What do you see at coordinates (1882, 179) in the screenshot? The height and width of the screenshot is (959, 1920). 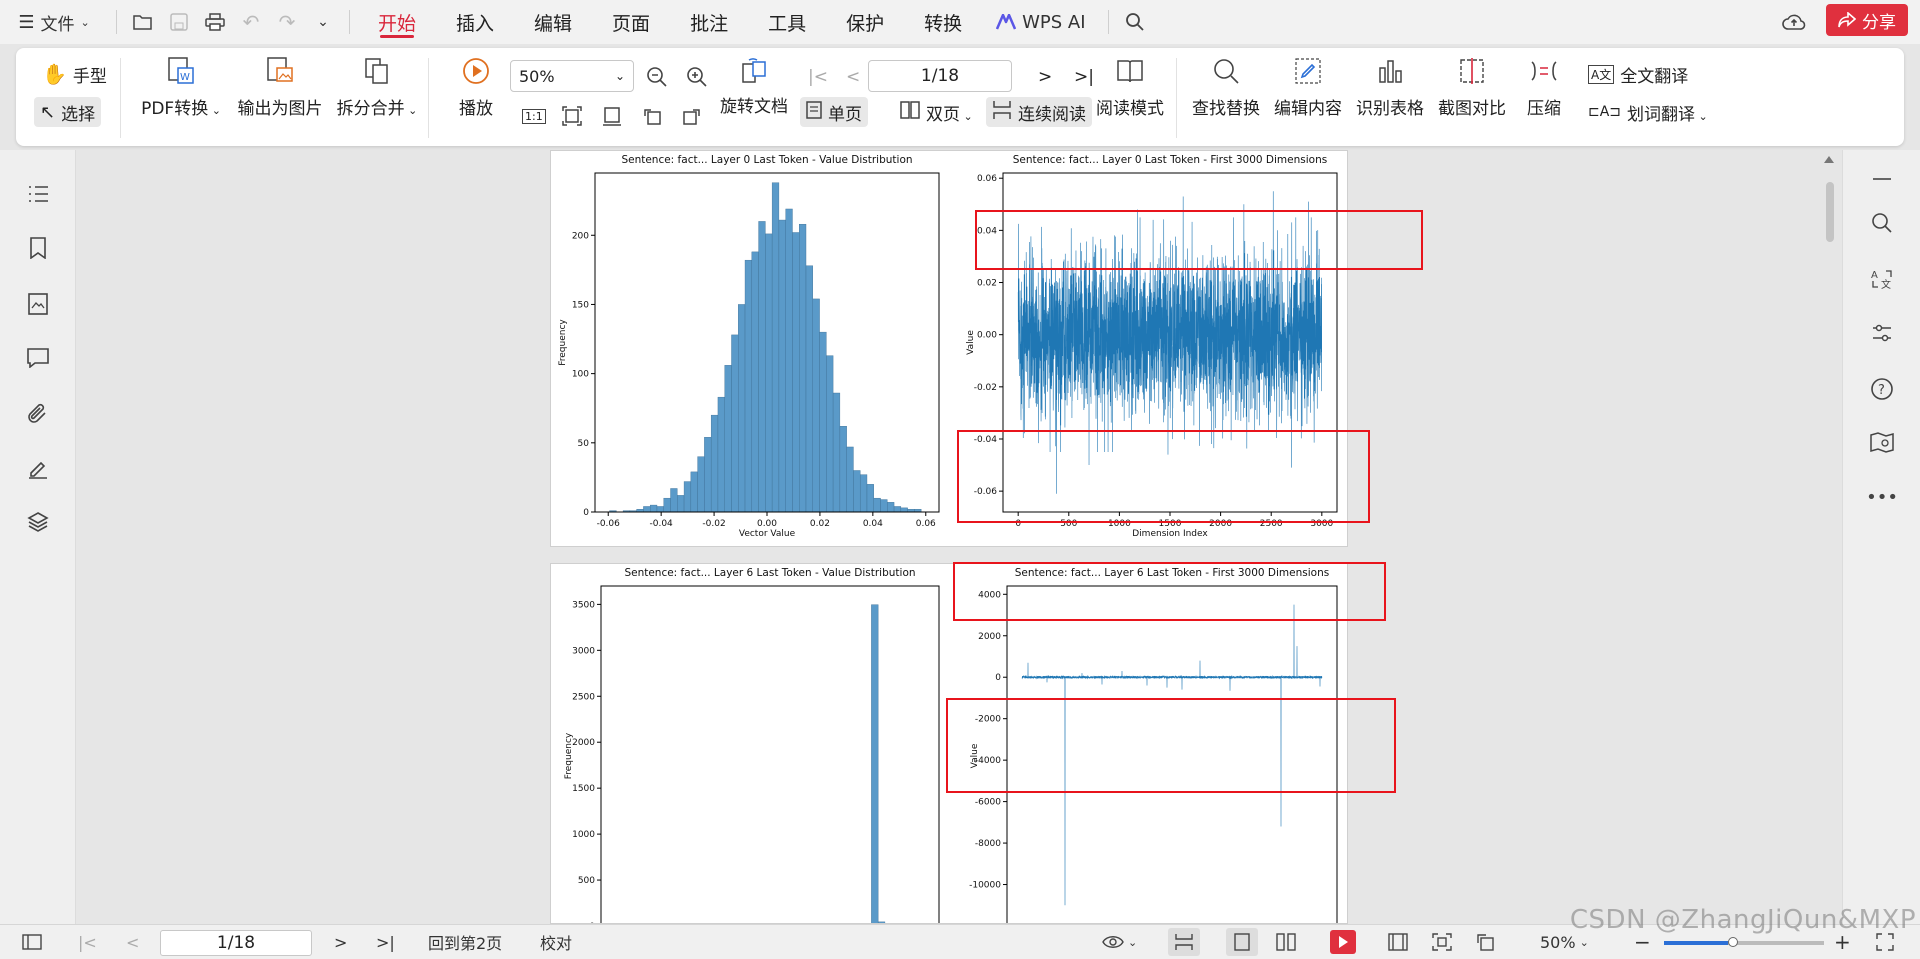 I see `collapse-icon` at bounding box center [1882, 179].